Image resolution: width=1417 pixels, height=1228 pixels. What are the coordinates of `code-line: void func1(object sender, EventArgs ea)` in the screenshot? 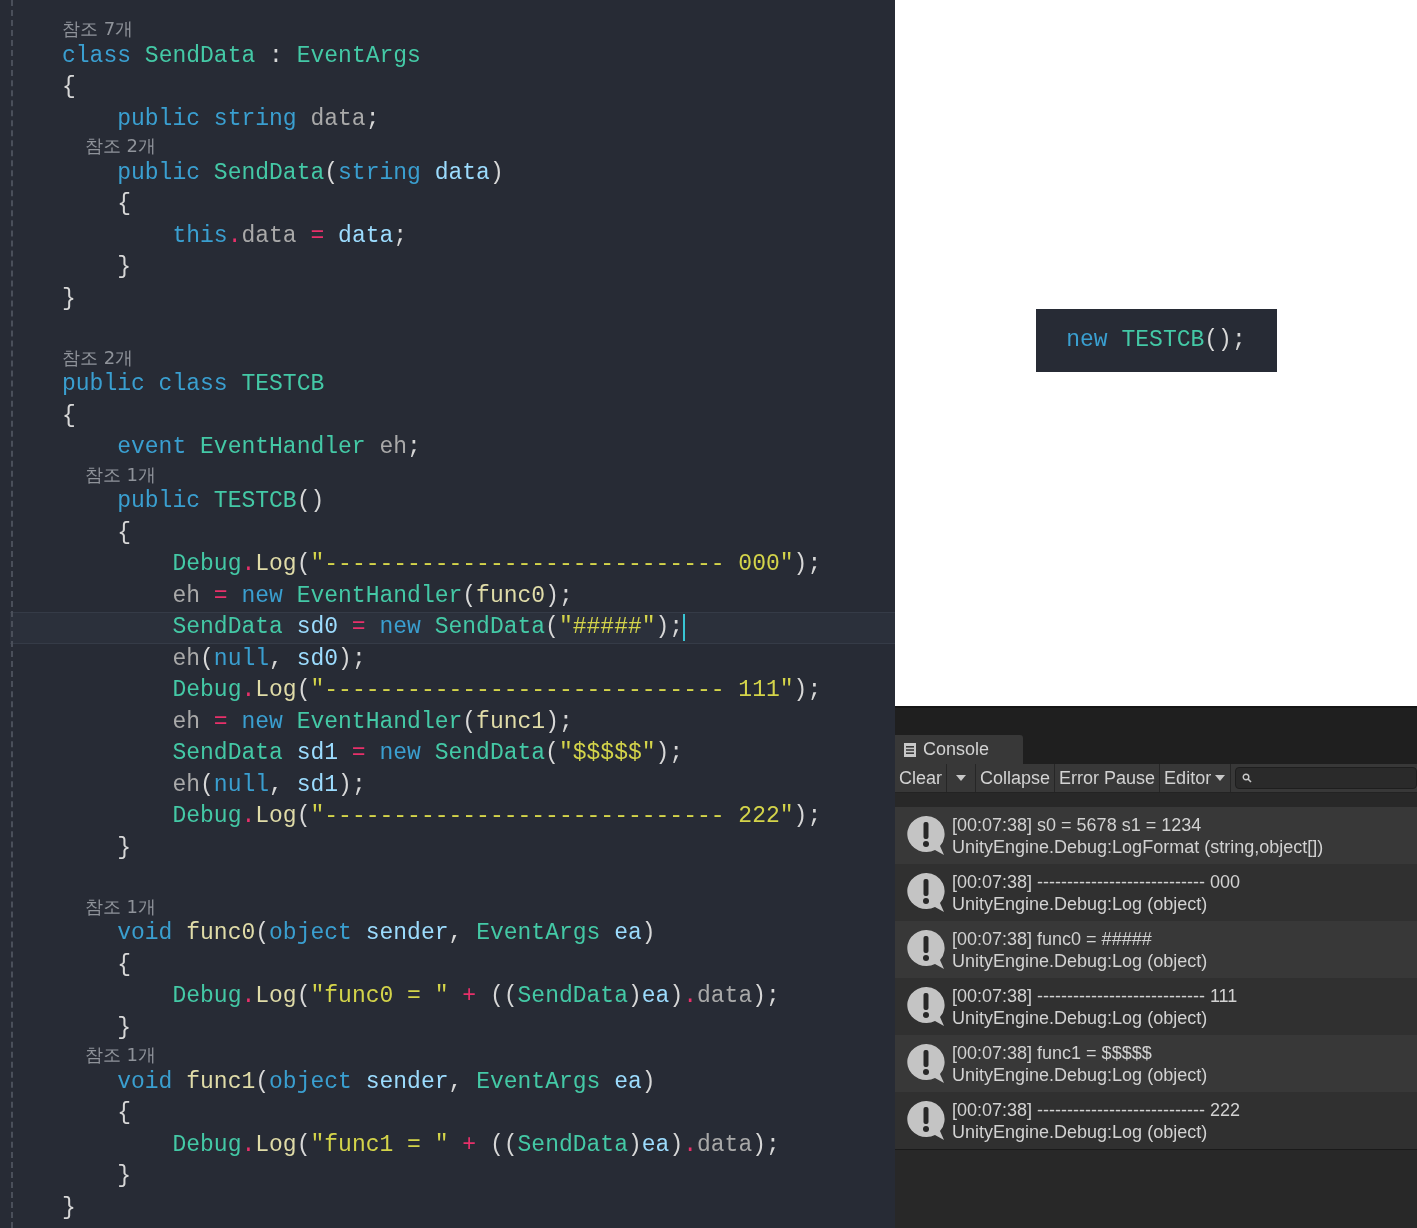 It's located at (386, 1082).